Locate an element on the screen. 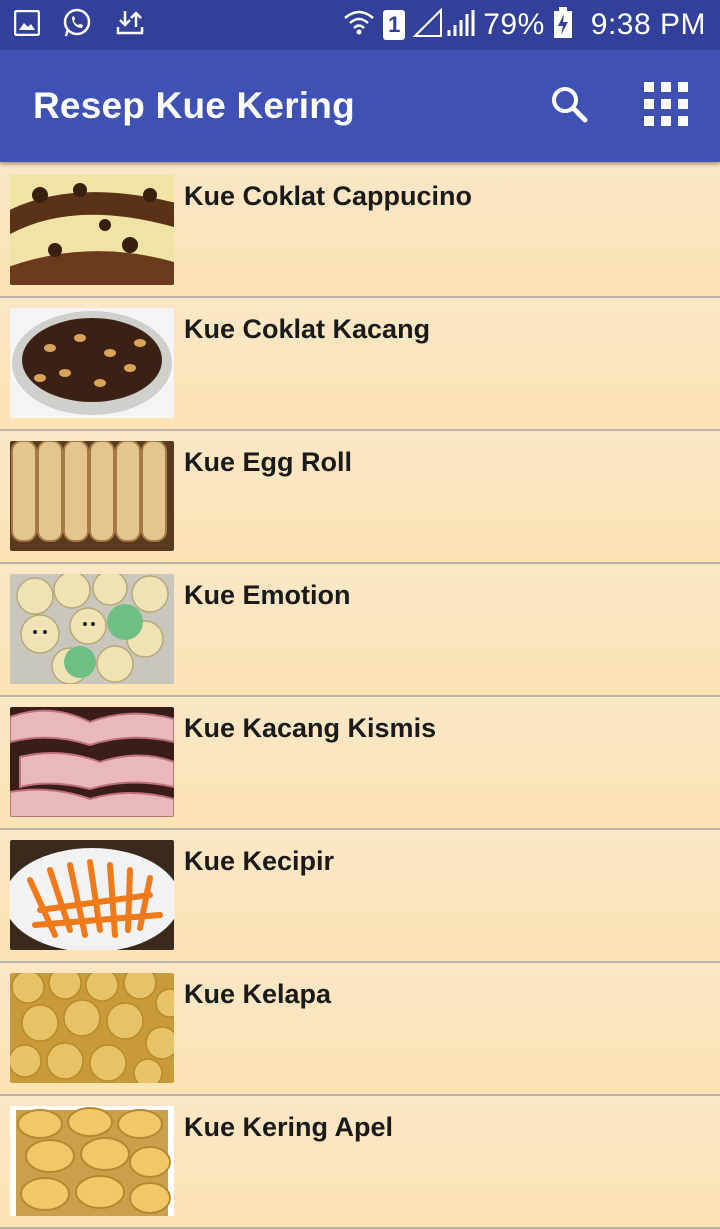  list-item: Kue Kelapa is located at coordinates (360, 1029).